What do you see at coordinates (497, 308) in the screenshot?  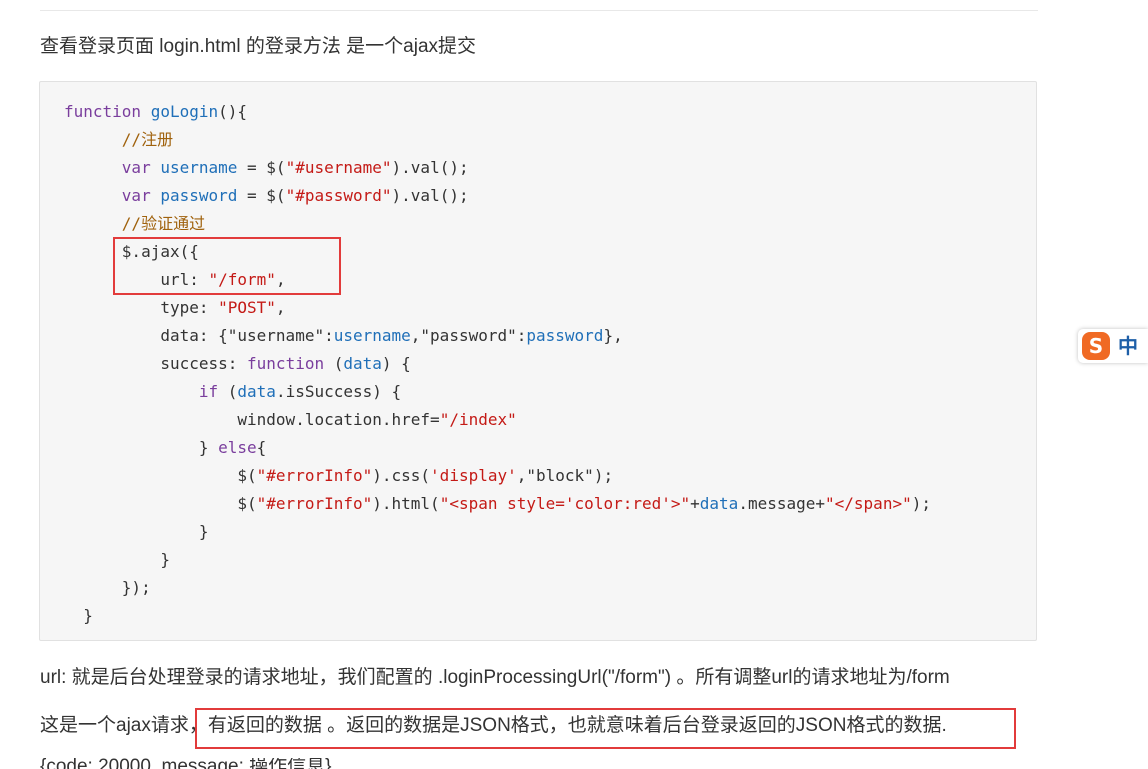 I see `code-line: type: "POST",` at bounding box center [497, 308].